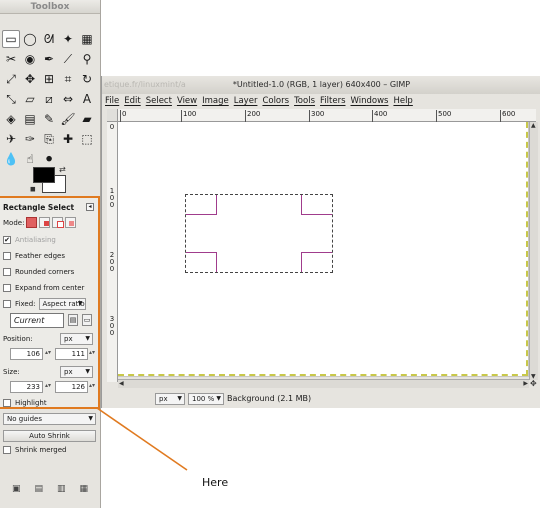 The width and height of the screenshot is (540, 508). I want to click on foreground-color-swatch, so click(44, 175).